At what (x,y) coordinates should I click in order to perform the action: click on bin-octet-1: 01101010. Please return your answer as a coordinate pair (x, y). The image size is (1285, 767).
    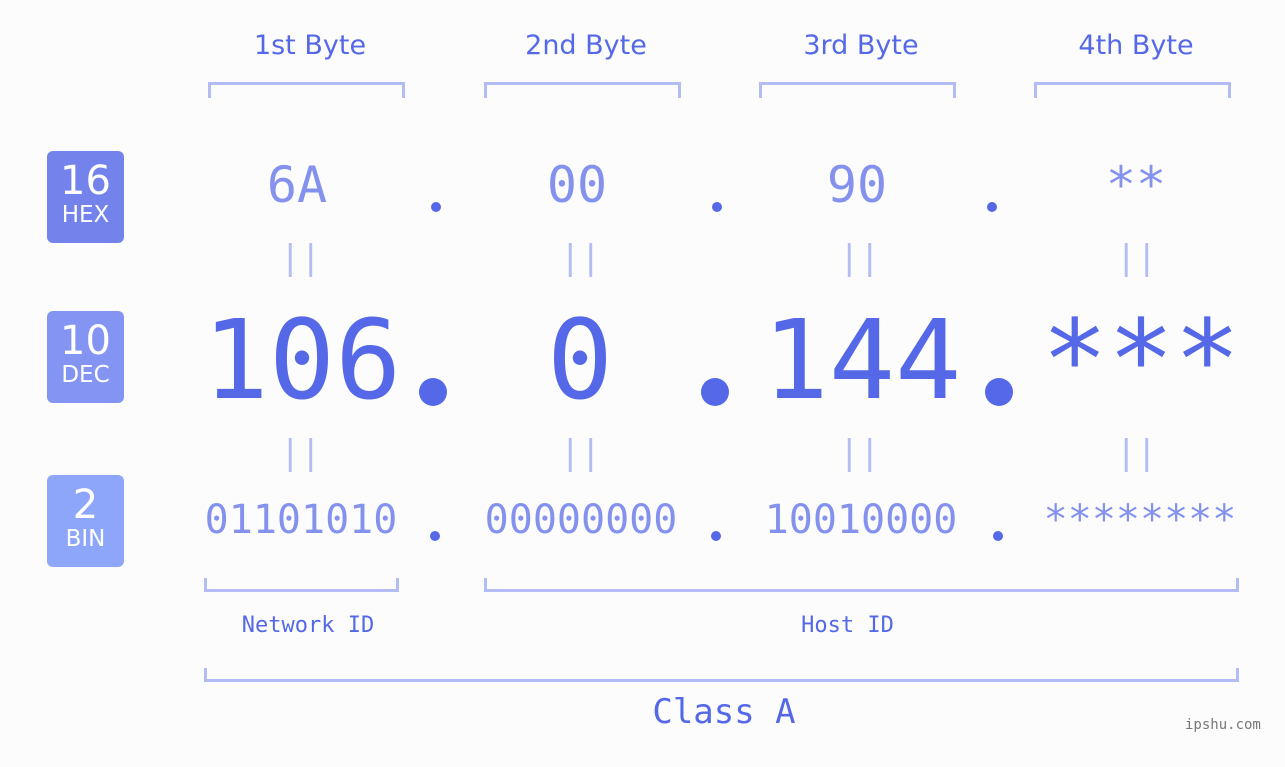
    Looking at the image, I should click on (301, 520).